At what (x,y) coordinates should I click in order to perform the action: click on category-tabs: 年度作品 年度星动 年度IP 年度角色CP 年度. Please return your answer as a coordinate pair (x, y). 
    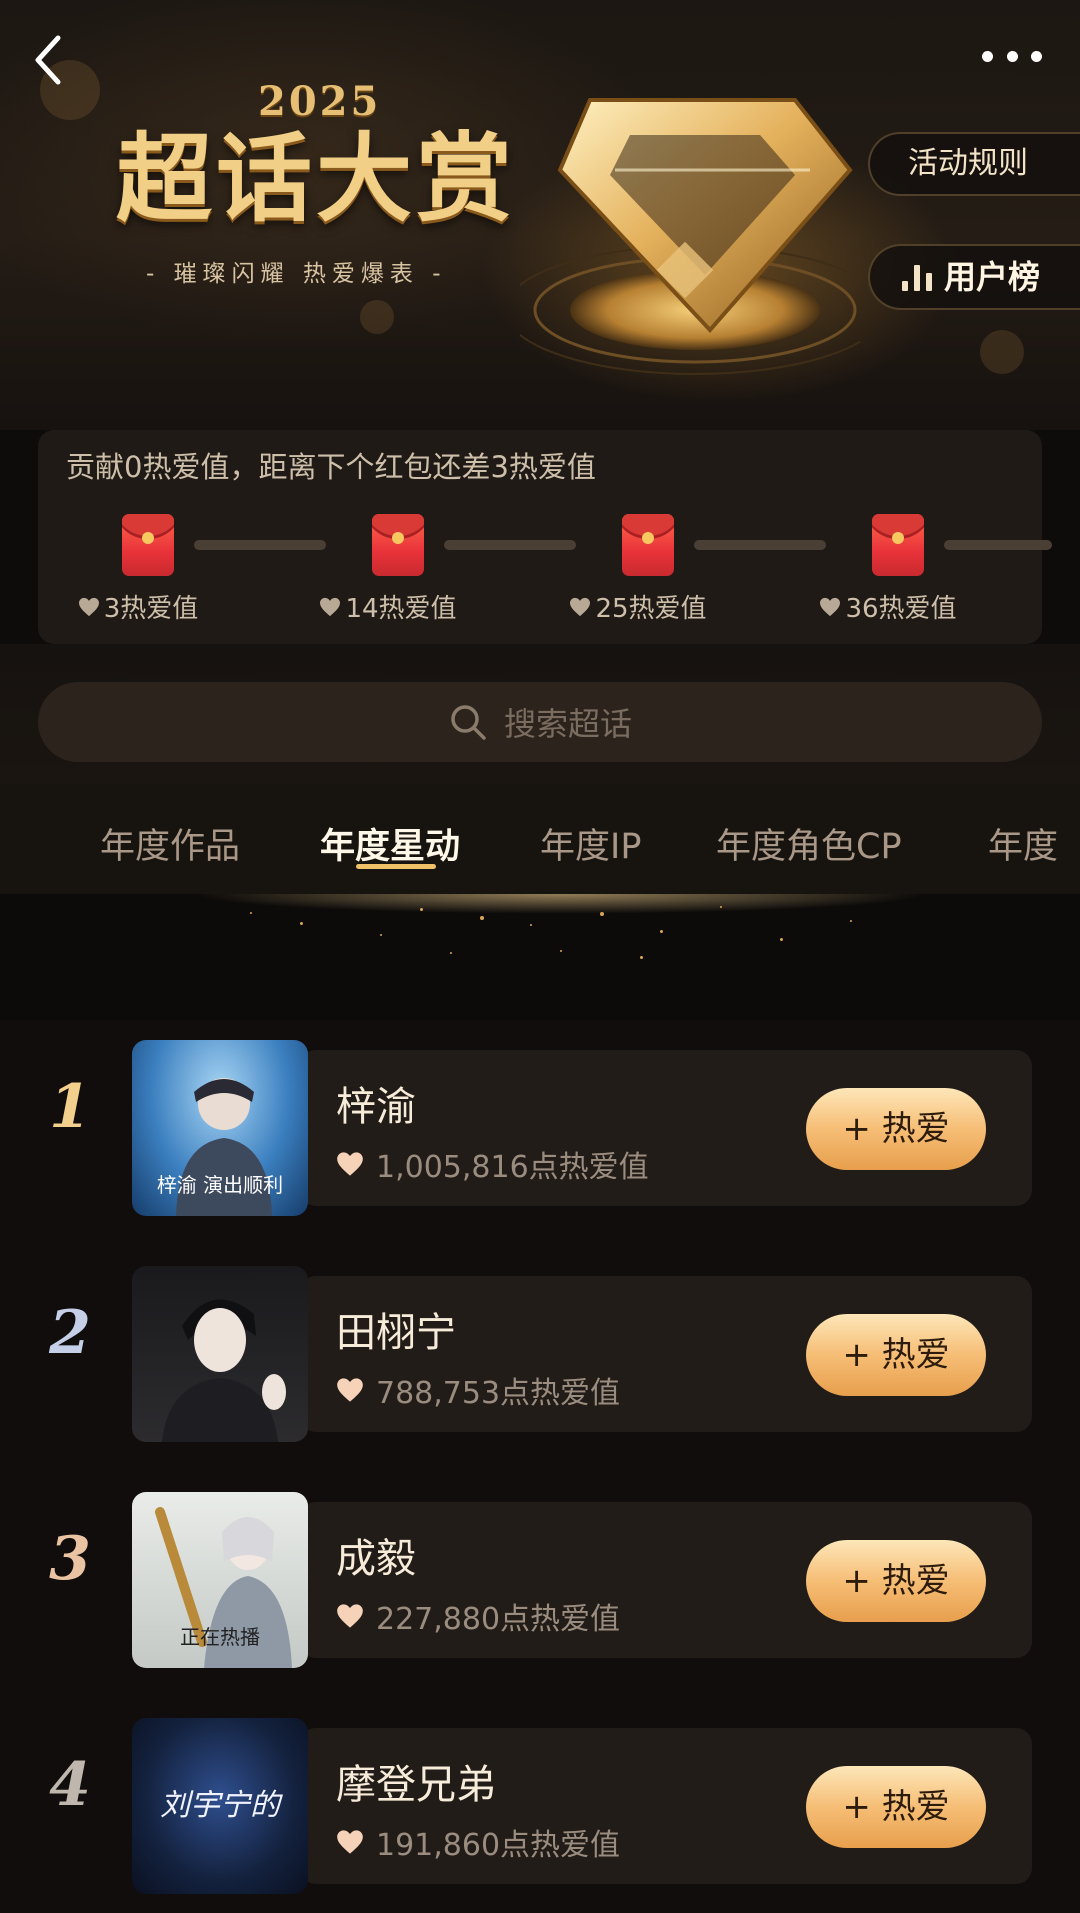
    Looking at the image, I should click on (540, 839).